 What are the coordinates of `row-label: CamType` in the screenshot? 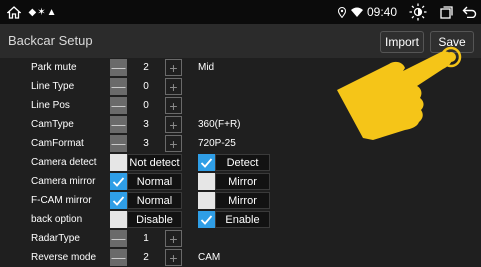 It's located at (52, 124).